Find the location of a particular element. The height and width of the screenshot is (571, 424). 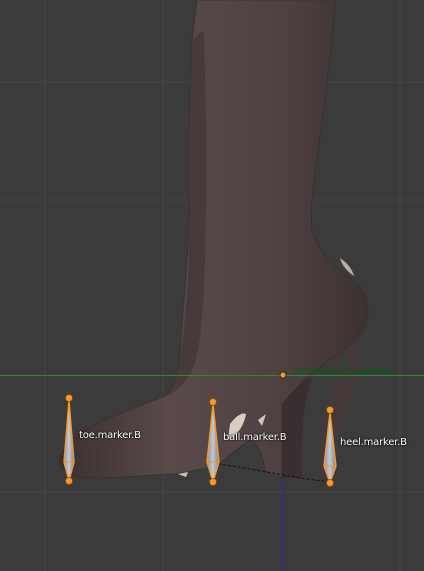

bone-label-heel: heel.marker.B is located at coordinates (373, 442).